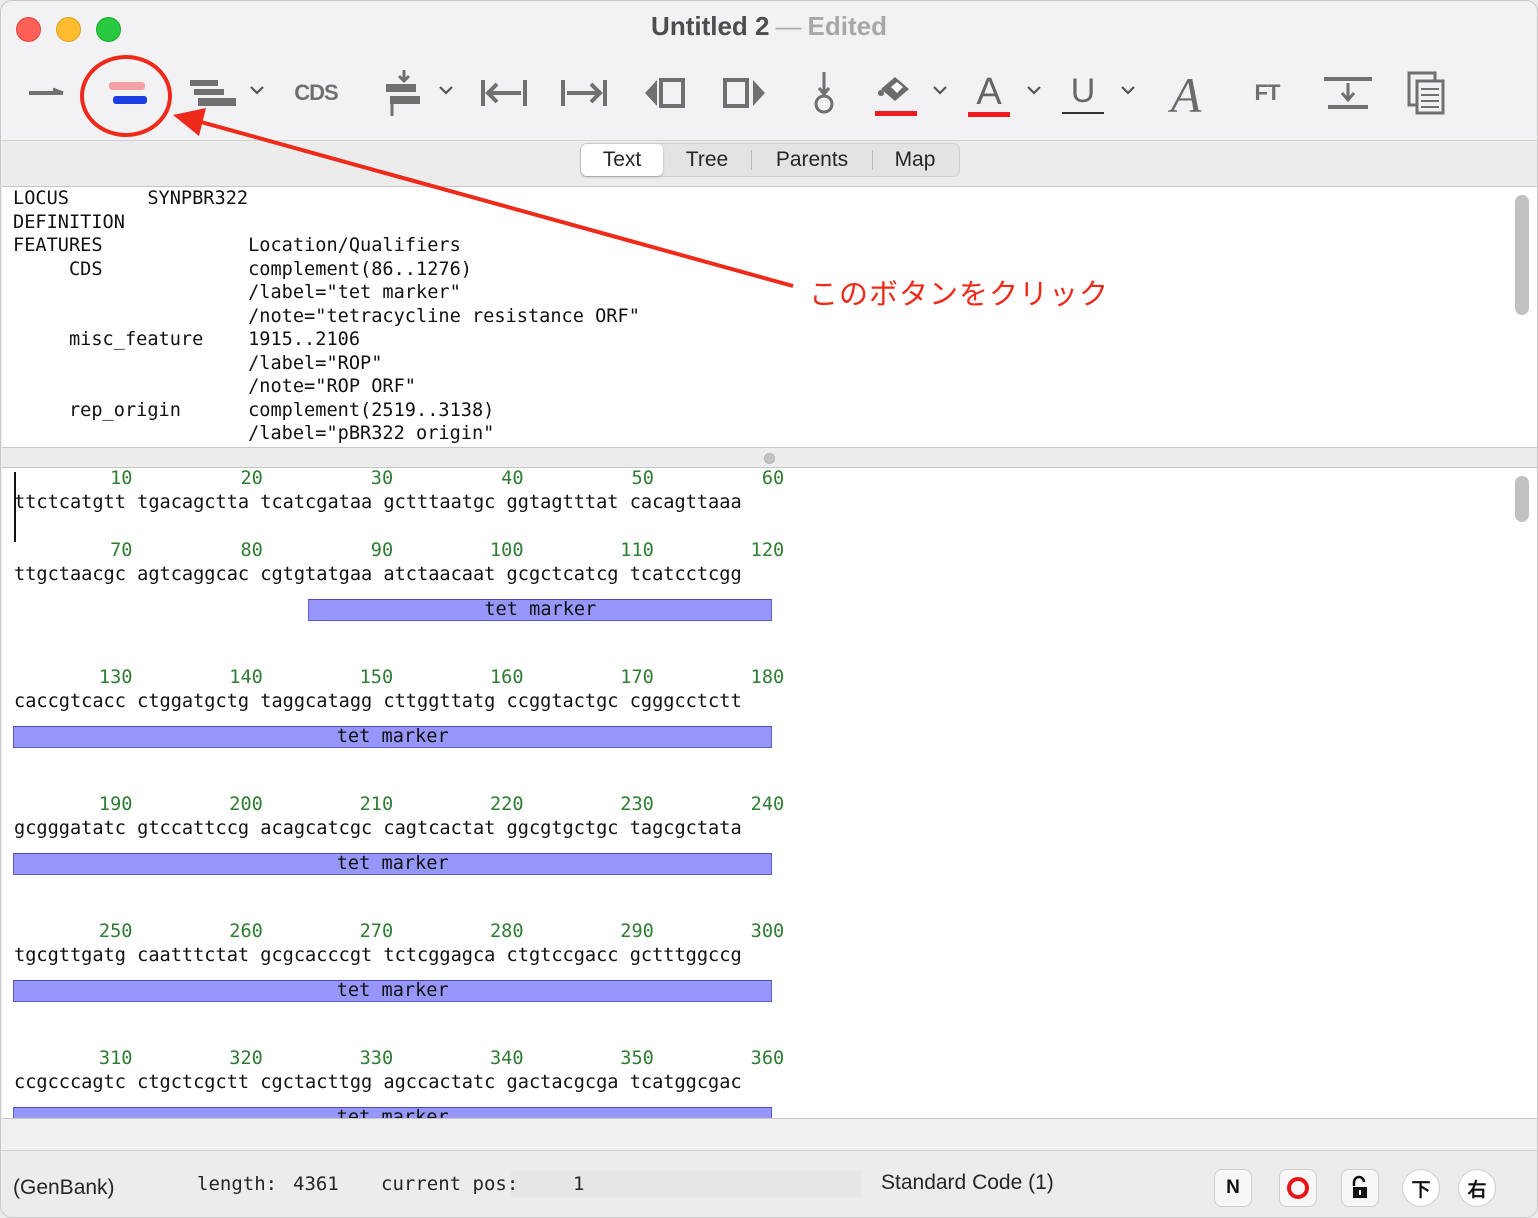 This screenshot has height=1218, width=1538. I want to click on skip-to-start-icon, so click(504, 93).